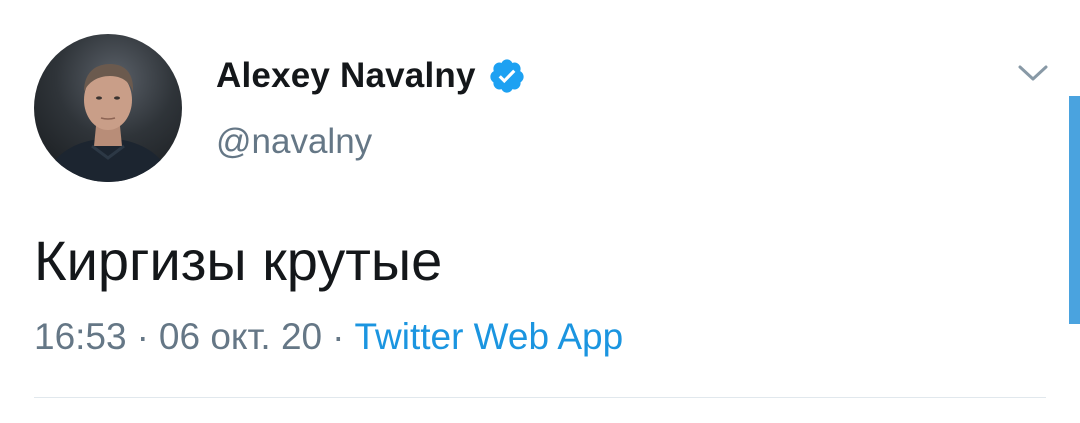 This screenshot has width=1080, height=423. What do you see at coordinates (328, 337) in the screenshot?
I see `tweet-meta: 16:53 · 06 окт. 20 · Twitter Web App` at bounding box center [328, 337].